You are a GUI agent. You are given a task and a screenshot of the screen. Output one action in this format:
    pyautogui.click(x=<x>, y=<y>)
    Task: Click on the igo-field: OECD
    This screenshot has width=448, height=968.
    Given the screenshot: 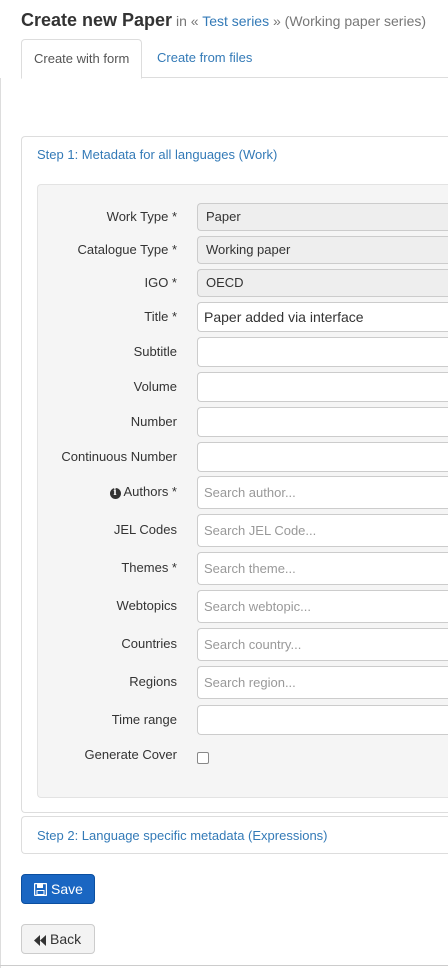 What is the action you would take?
    pyautogui.click(x=322, y=283)
    